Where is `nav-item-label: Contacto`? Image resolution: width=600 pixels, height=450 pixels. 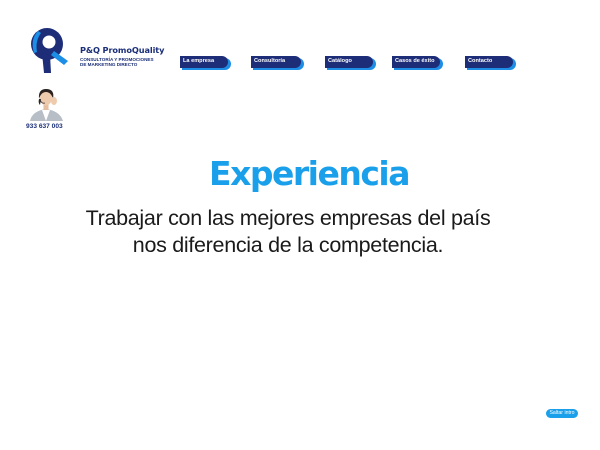
nav-item-label: Contacto is located at coordinates (489, 62).